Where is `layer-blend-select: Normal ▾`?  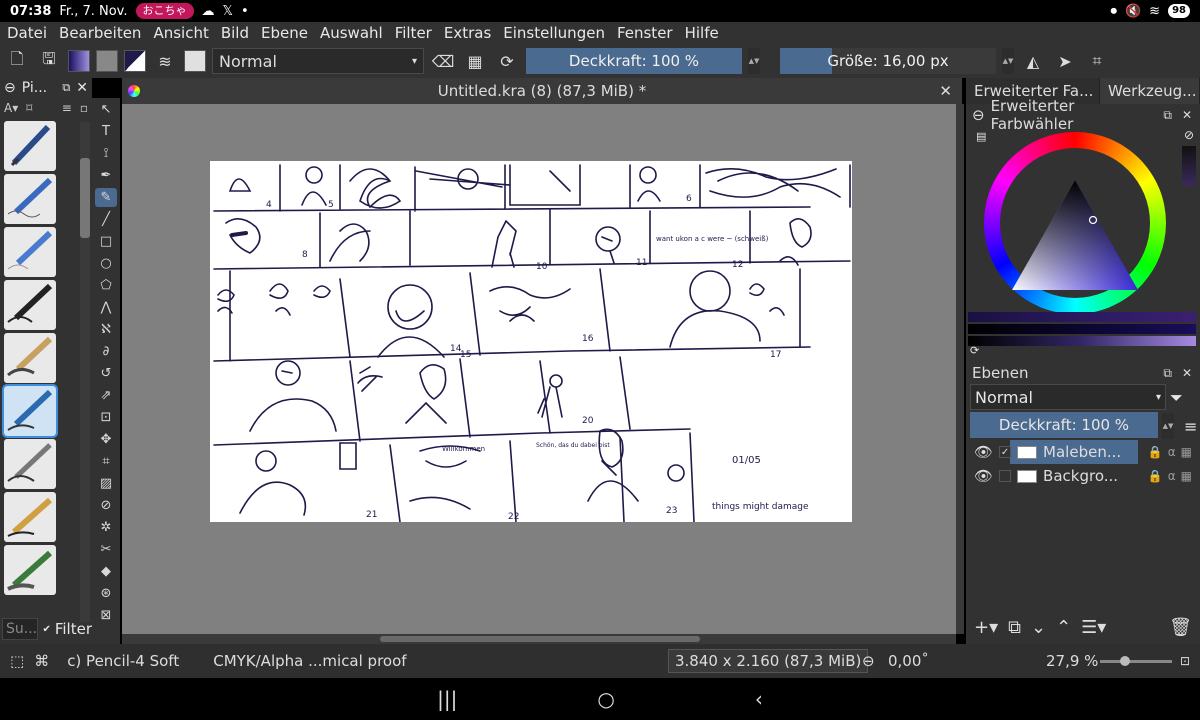
layer-blend-select: Normal ▾ is located at coordinates (1068, 397).